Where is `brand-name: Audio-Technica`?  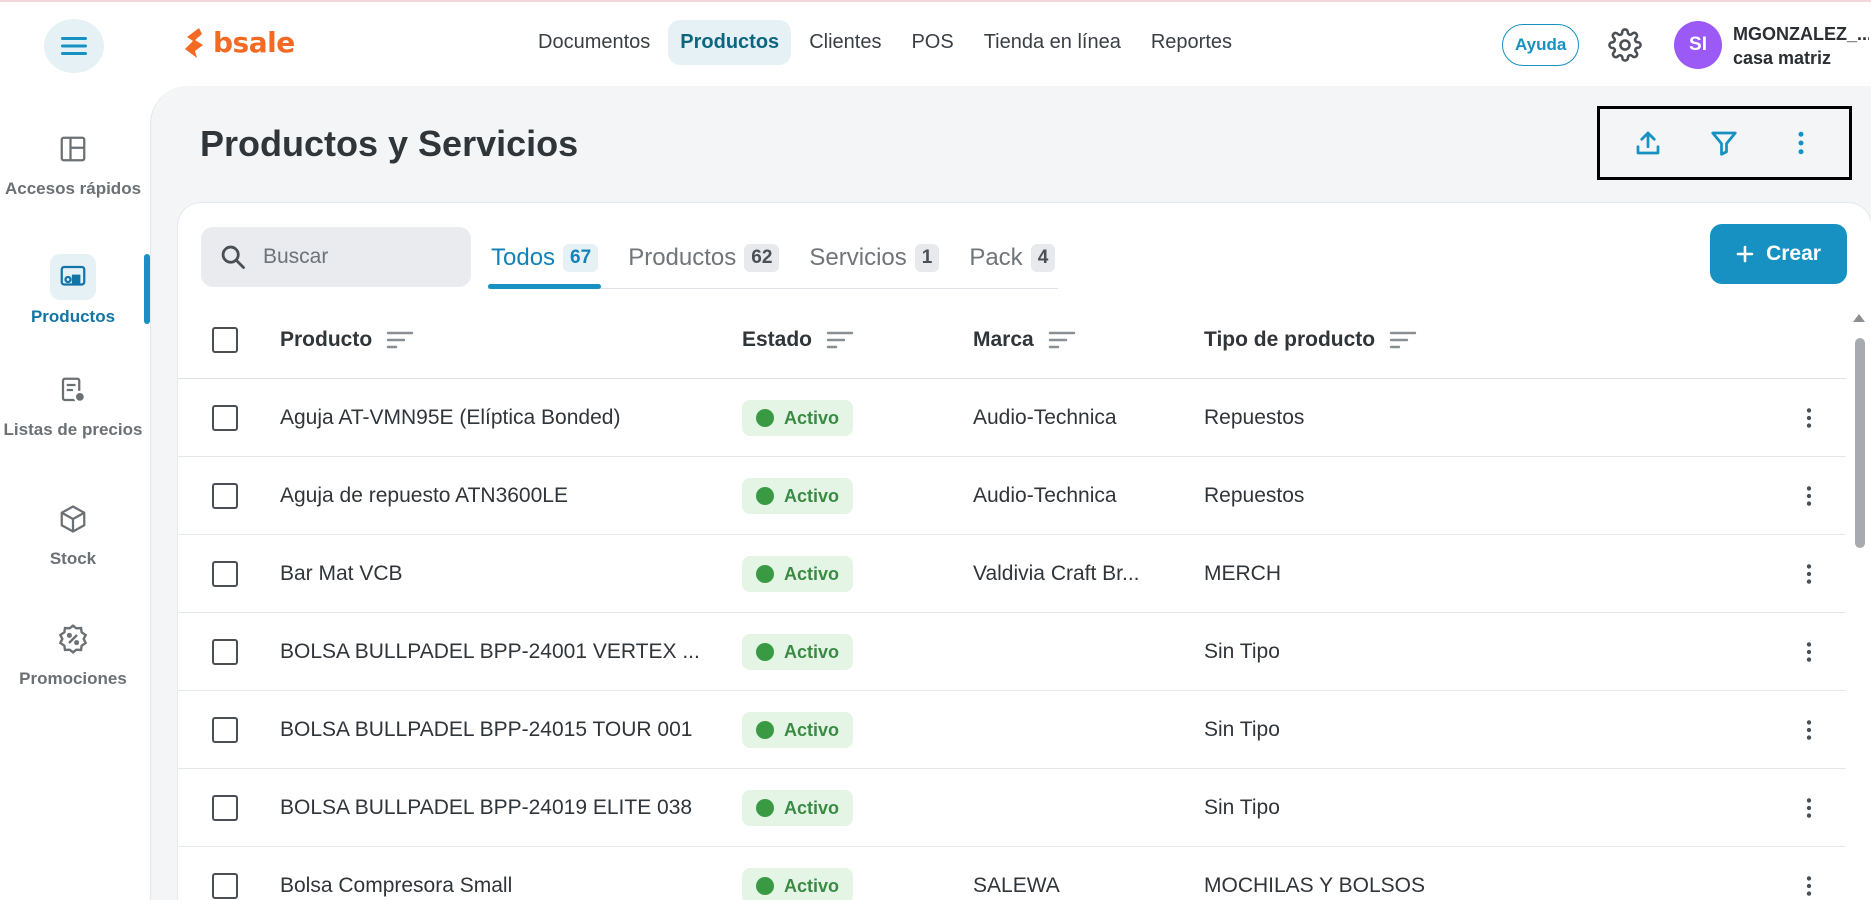 brand-name: Audio-Technica is located at coordinates (1045, 417).